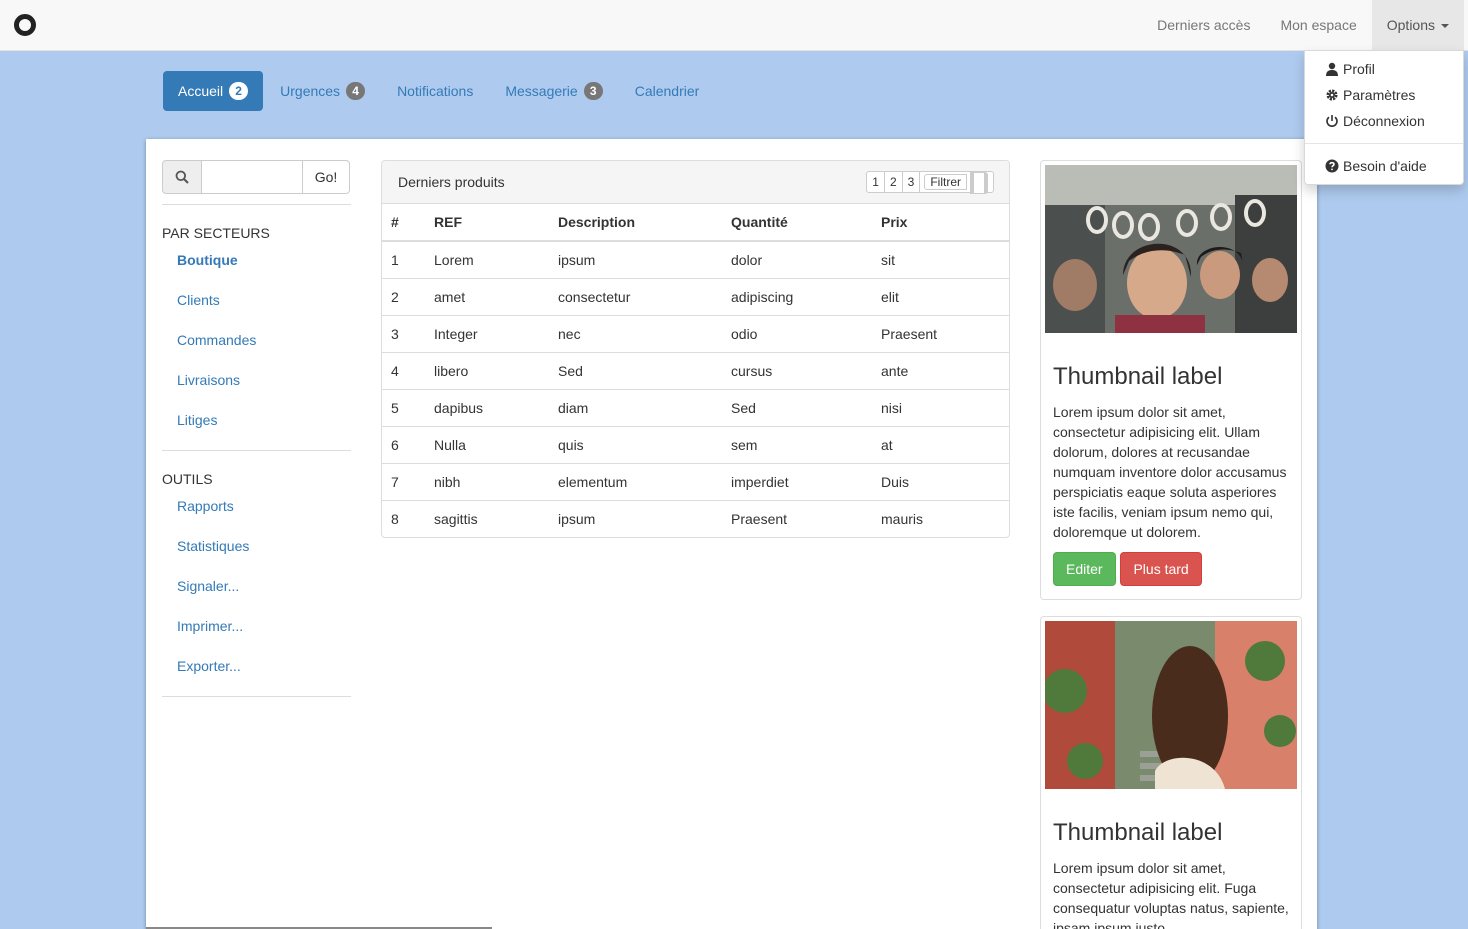 The image size is (1468, 929). What do you see at coordinates (695, 259) in the screenshot?
I see `table-row: 1 Lorem ipsum dolor sit` at bounding box center [695, 259].